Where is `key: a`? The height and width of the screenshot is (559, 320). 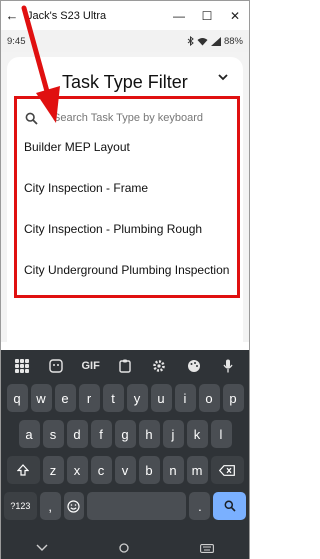
key: a is located at coordinates (29, 434).